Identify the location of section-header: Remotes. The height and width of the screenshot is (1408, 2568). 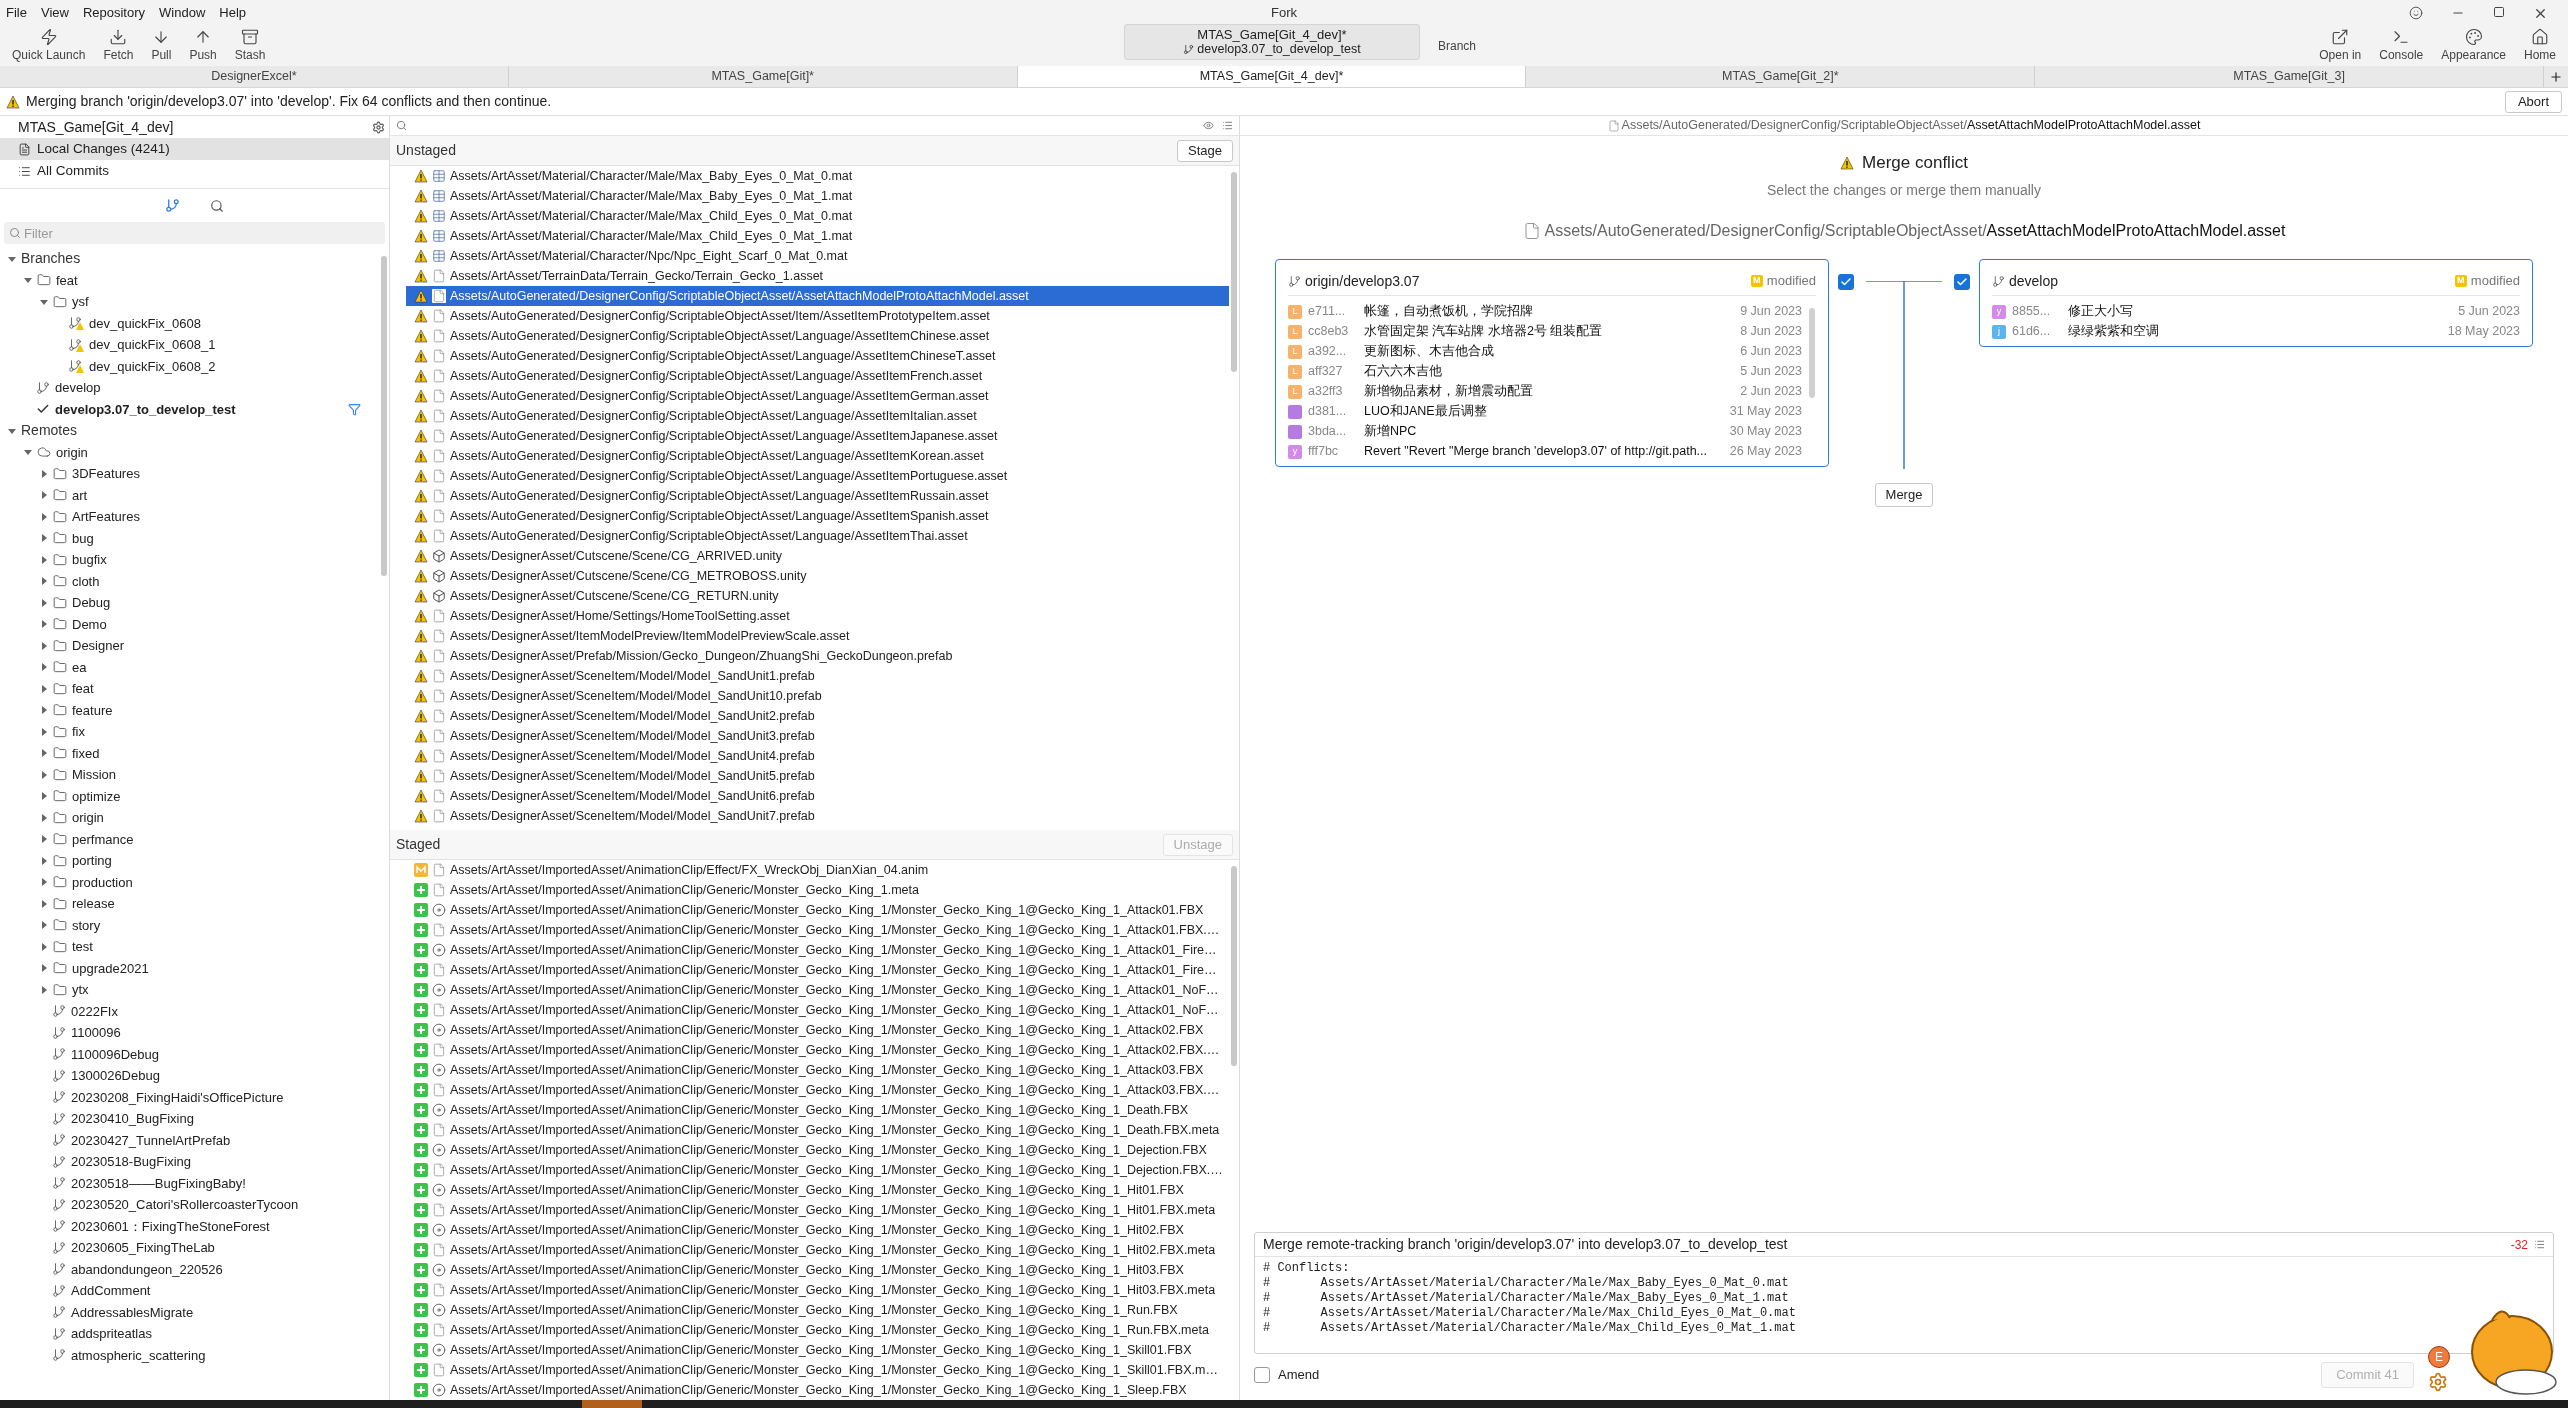
(49, 431).